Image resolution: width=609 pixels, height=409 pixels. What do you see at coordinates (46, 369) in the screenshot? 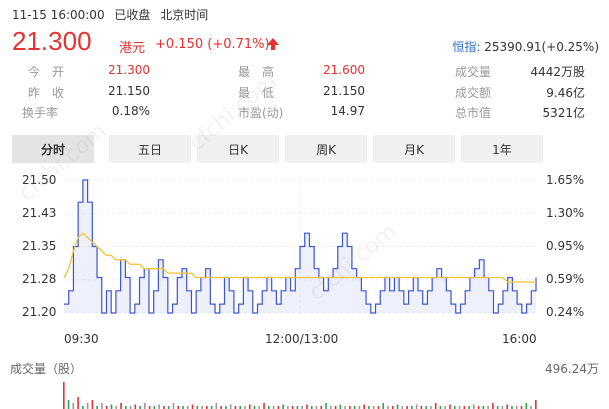
I see `volume-title: 成交量（股）` at bounding box center [46, 369].